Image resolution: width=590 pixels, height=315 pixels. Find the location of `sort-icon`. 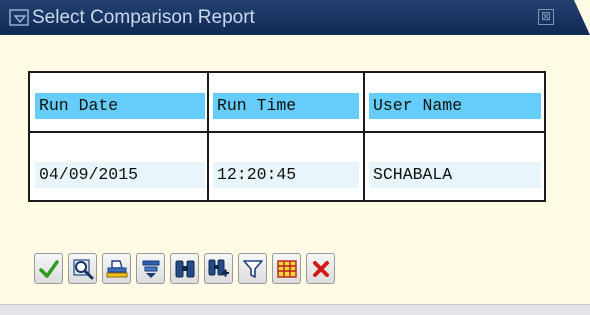

sort-icon is located at coordinates (150, 269).